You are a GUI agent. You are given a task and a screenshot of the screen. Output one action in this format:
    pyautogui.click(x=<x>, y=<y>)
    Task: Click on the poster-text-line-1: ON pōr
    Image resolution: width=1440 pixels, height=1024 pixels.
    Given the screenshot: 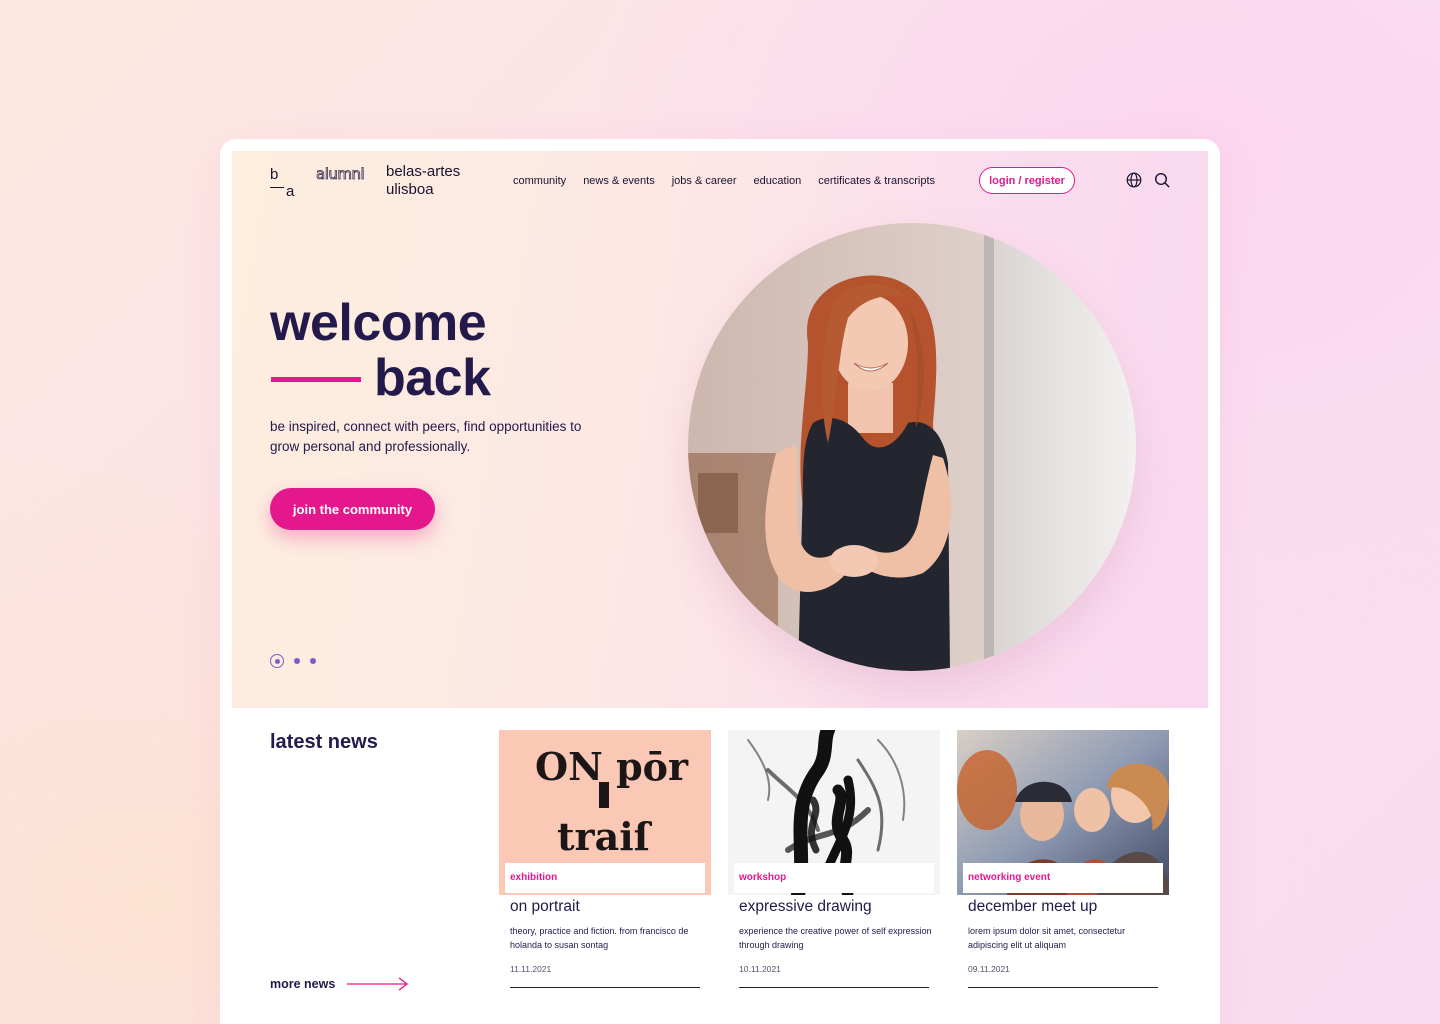 What is the action you would take?
    pyautogui.click(x=612, y=766)
    